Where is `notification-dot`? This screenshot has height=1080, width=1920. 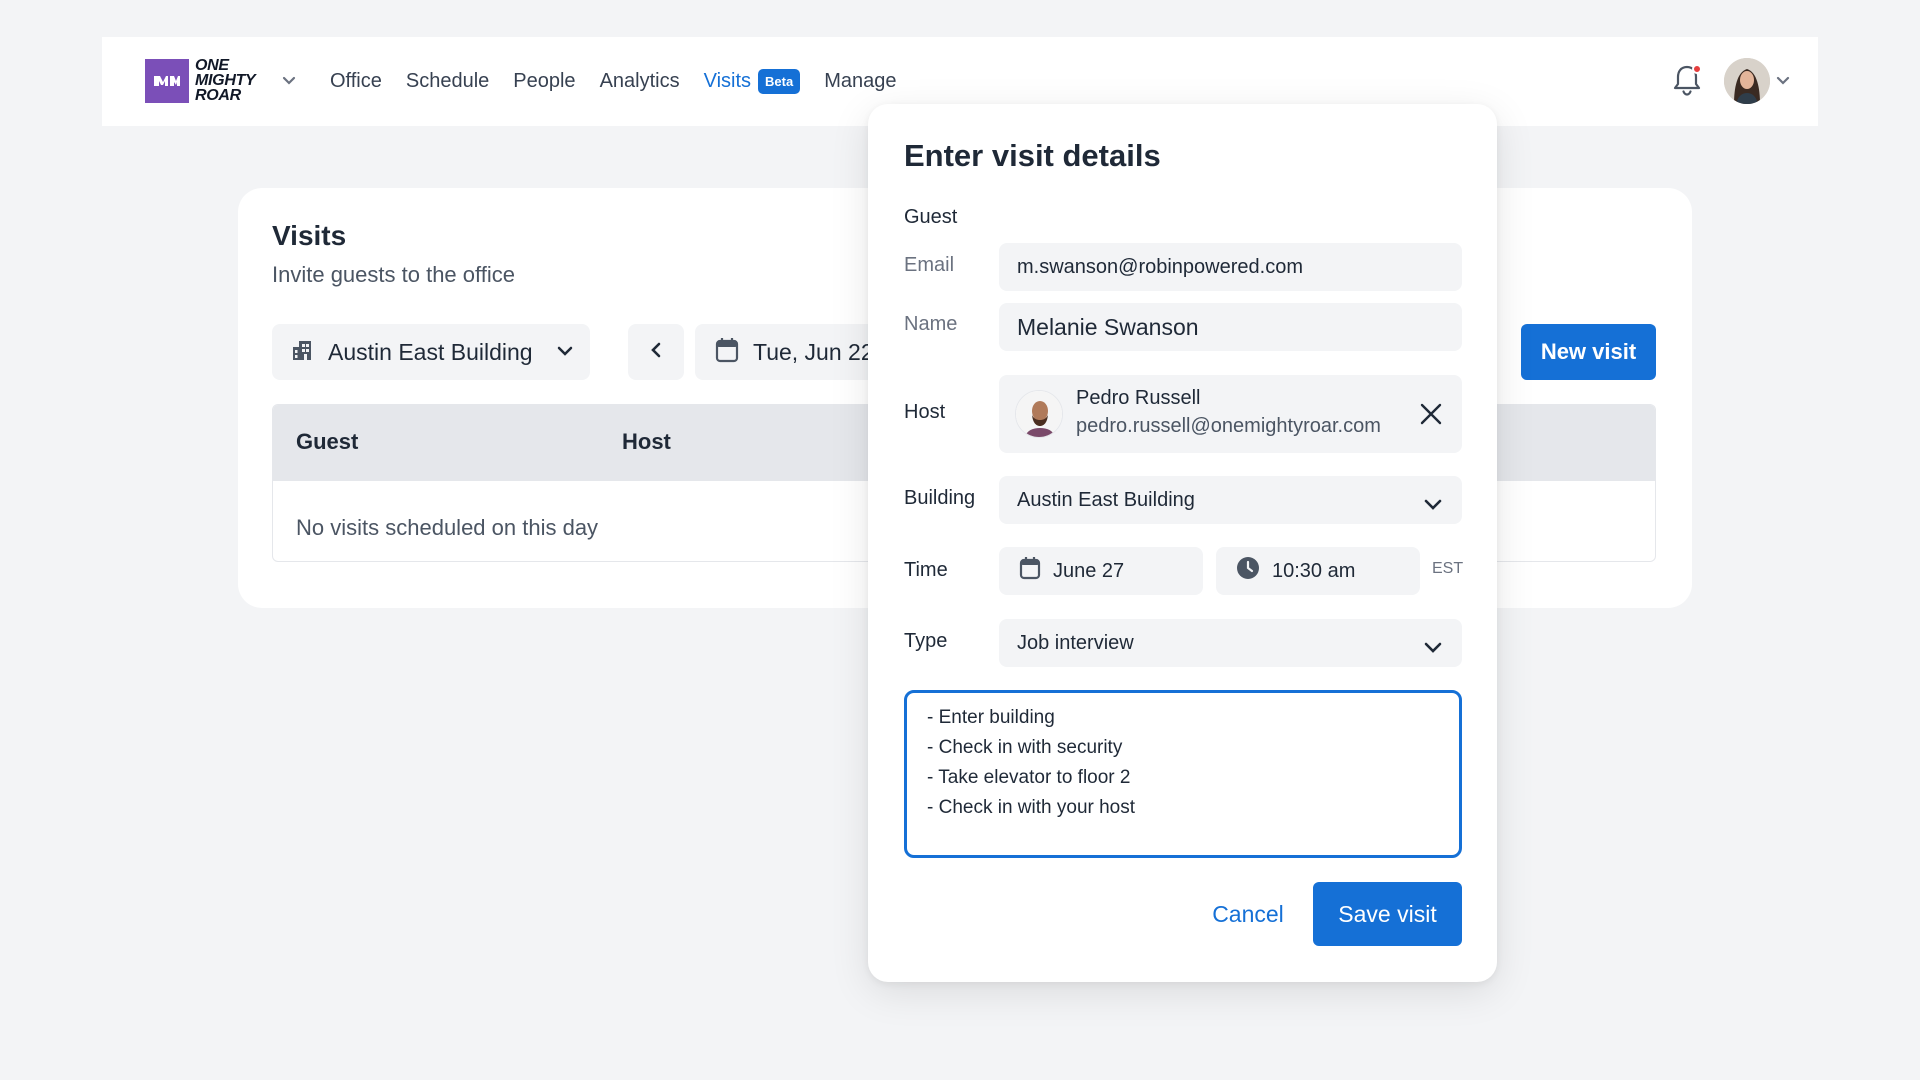
notification-dot is located at coordinates (1697, 69).